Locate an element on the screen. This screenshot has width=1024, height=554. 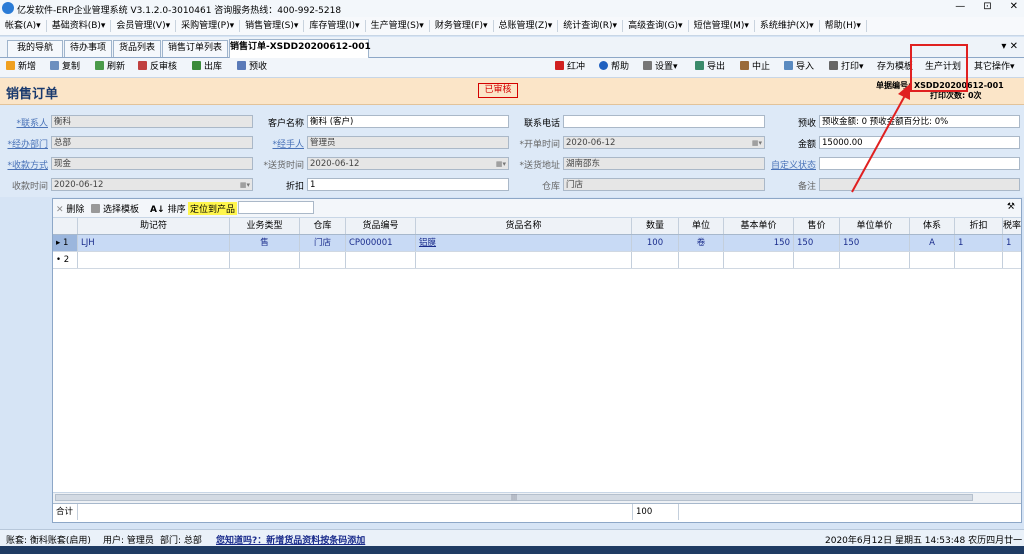
cell-sale-price is located at coordinates (817, 260).